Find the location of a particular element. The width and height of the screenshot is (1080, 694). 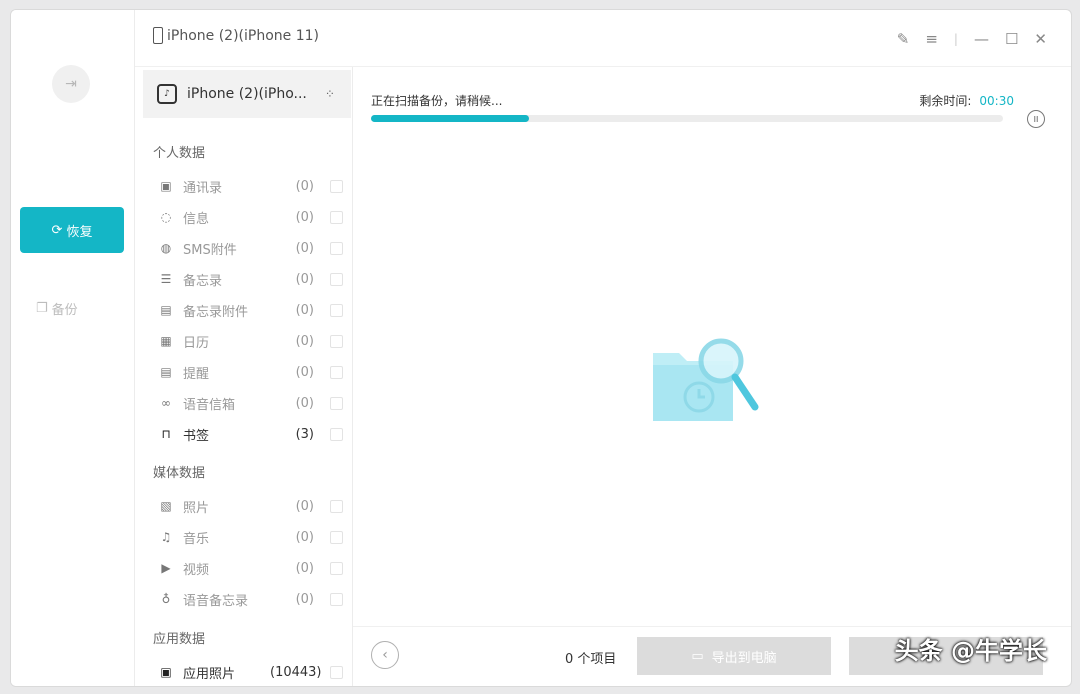

item-count: 0 个项目 is located at coordinates (591, 659).